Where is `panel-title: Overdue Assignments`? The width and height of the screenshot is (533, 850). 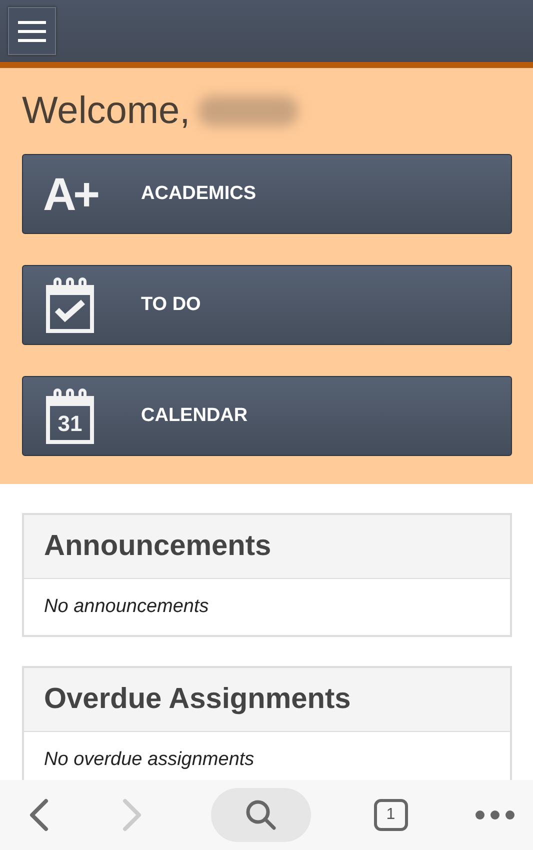
panel-title: Overdue Assignments is located at coordinates (197, 699).